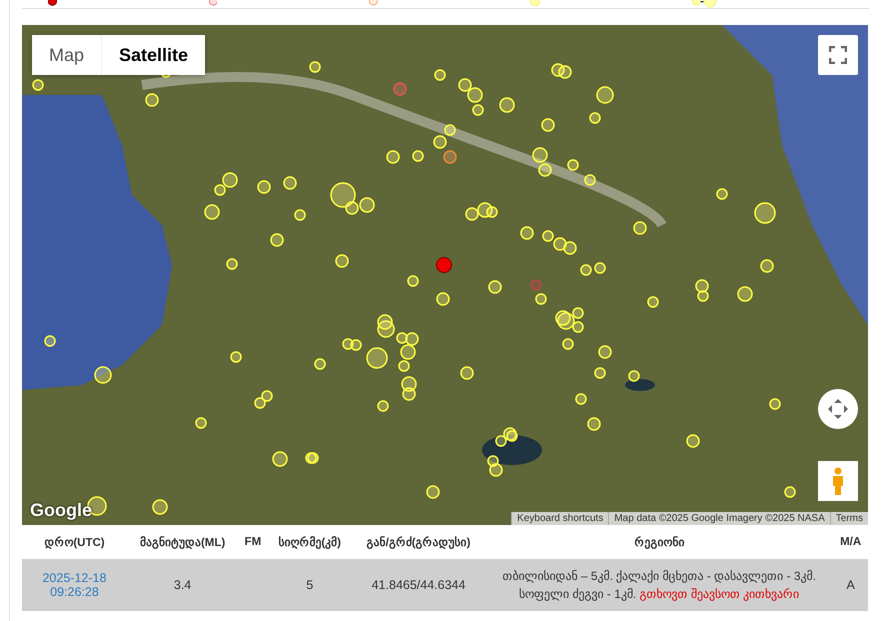  What do you see at coordinates (153, 55) in the screenshot?
I see `map-type-tab: Satellite` at bounding box center [153, 55].